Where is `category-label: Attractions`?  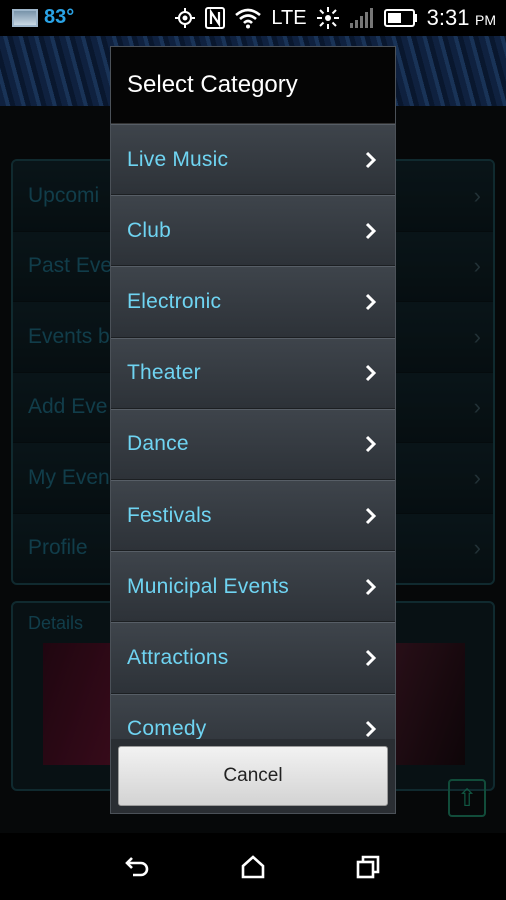 category-label: Attractions is located at coordinates (178, 657).